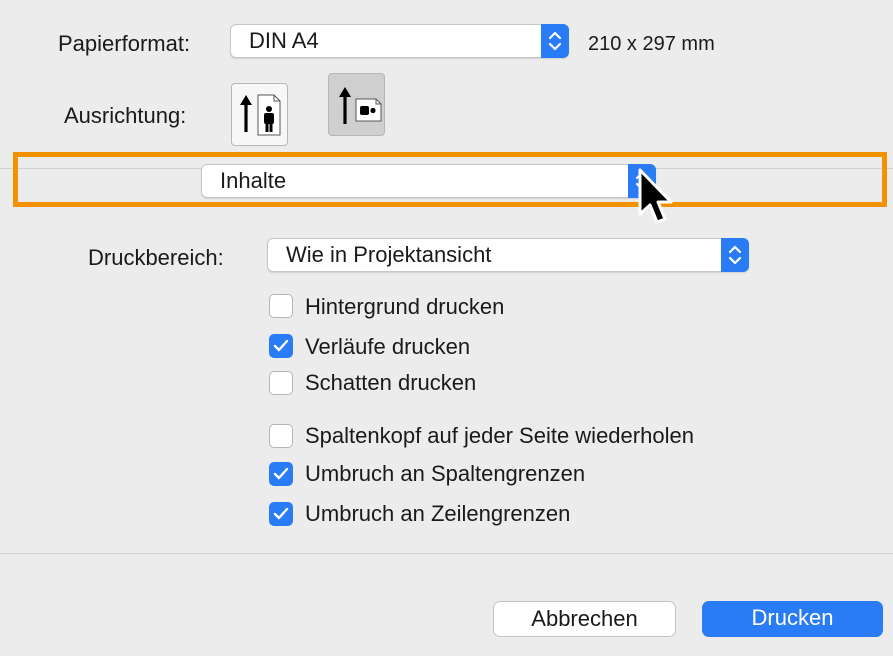  I want to click on print-area-value: Wie in Projektansicht, so click(389, 254).